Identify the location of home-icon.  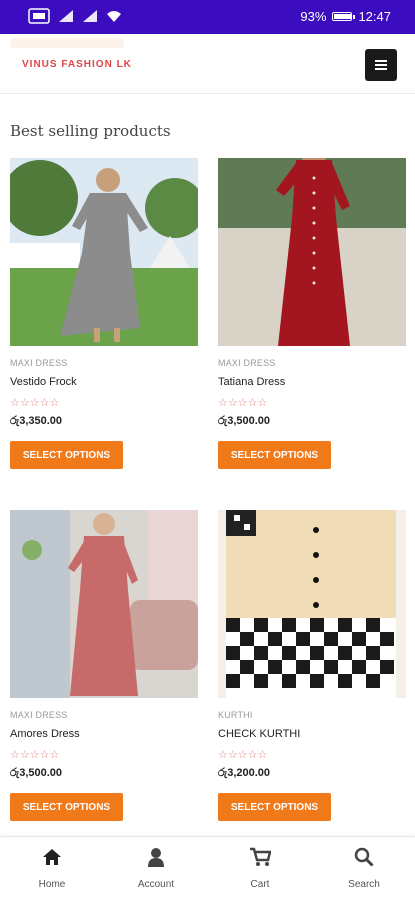
(52, 858).